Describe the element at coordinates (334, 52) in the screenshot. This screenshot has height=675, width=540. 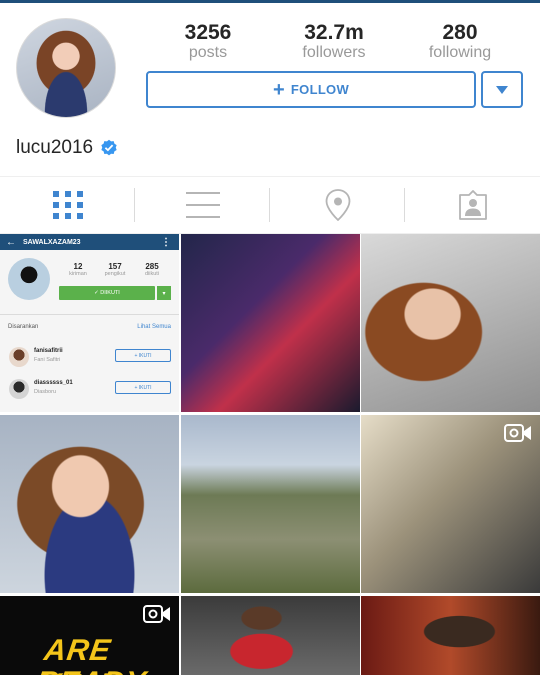
I see `followers-label: followers` at that location.